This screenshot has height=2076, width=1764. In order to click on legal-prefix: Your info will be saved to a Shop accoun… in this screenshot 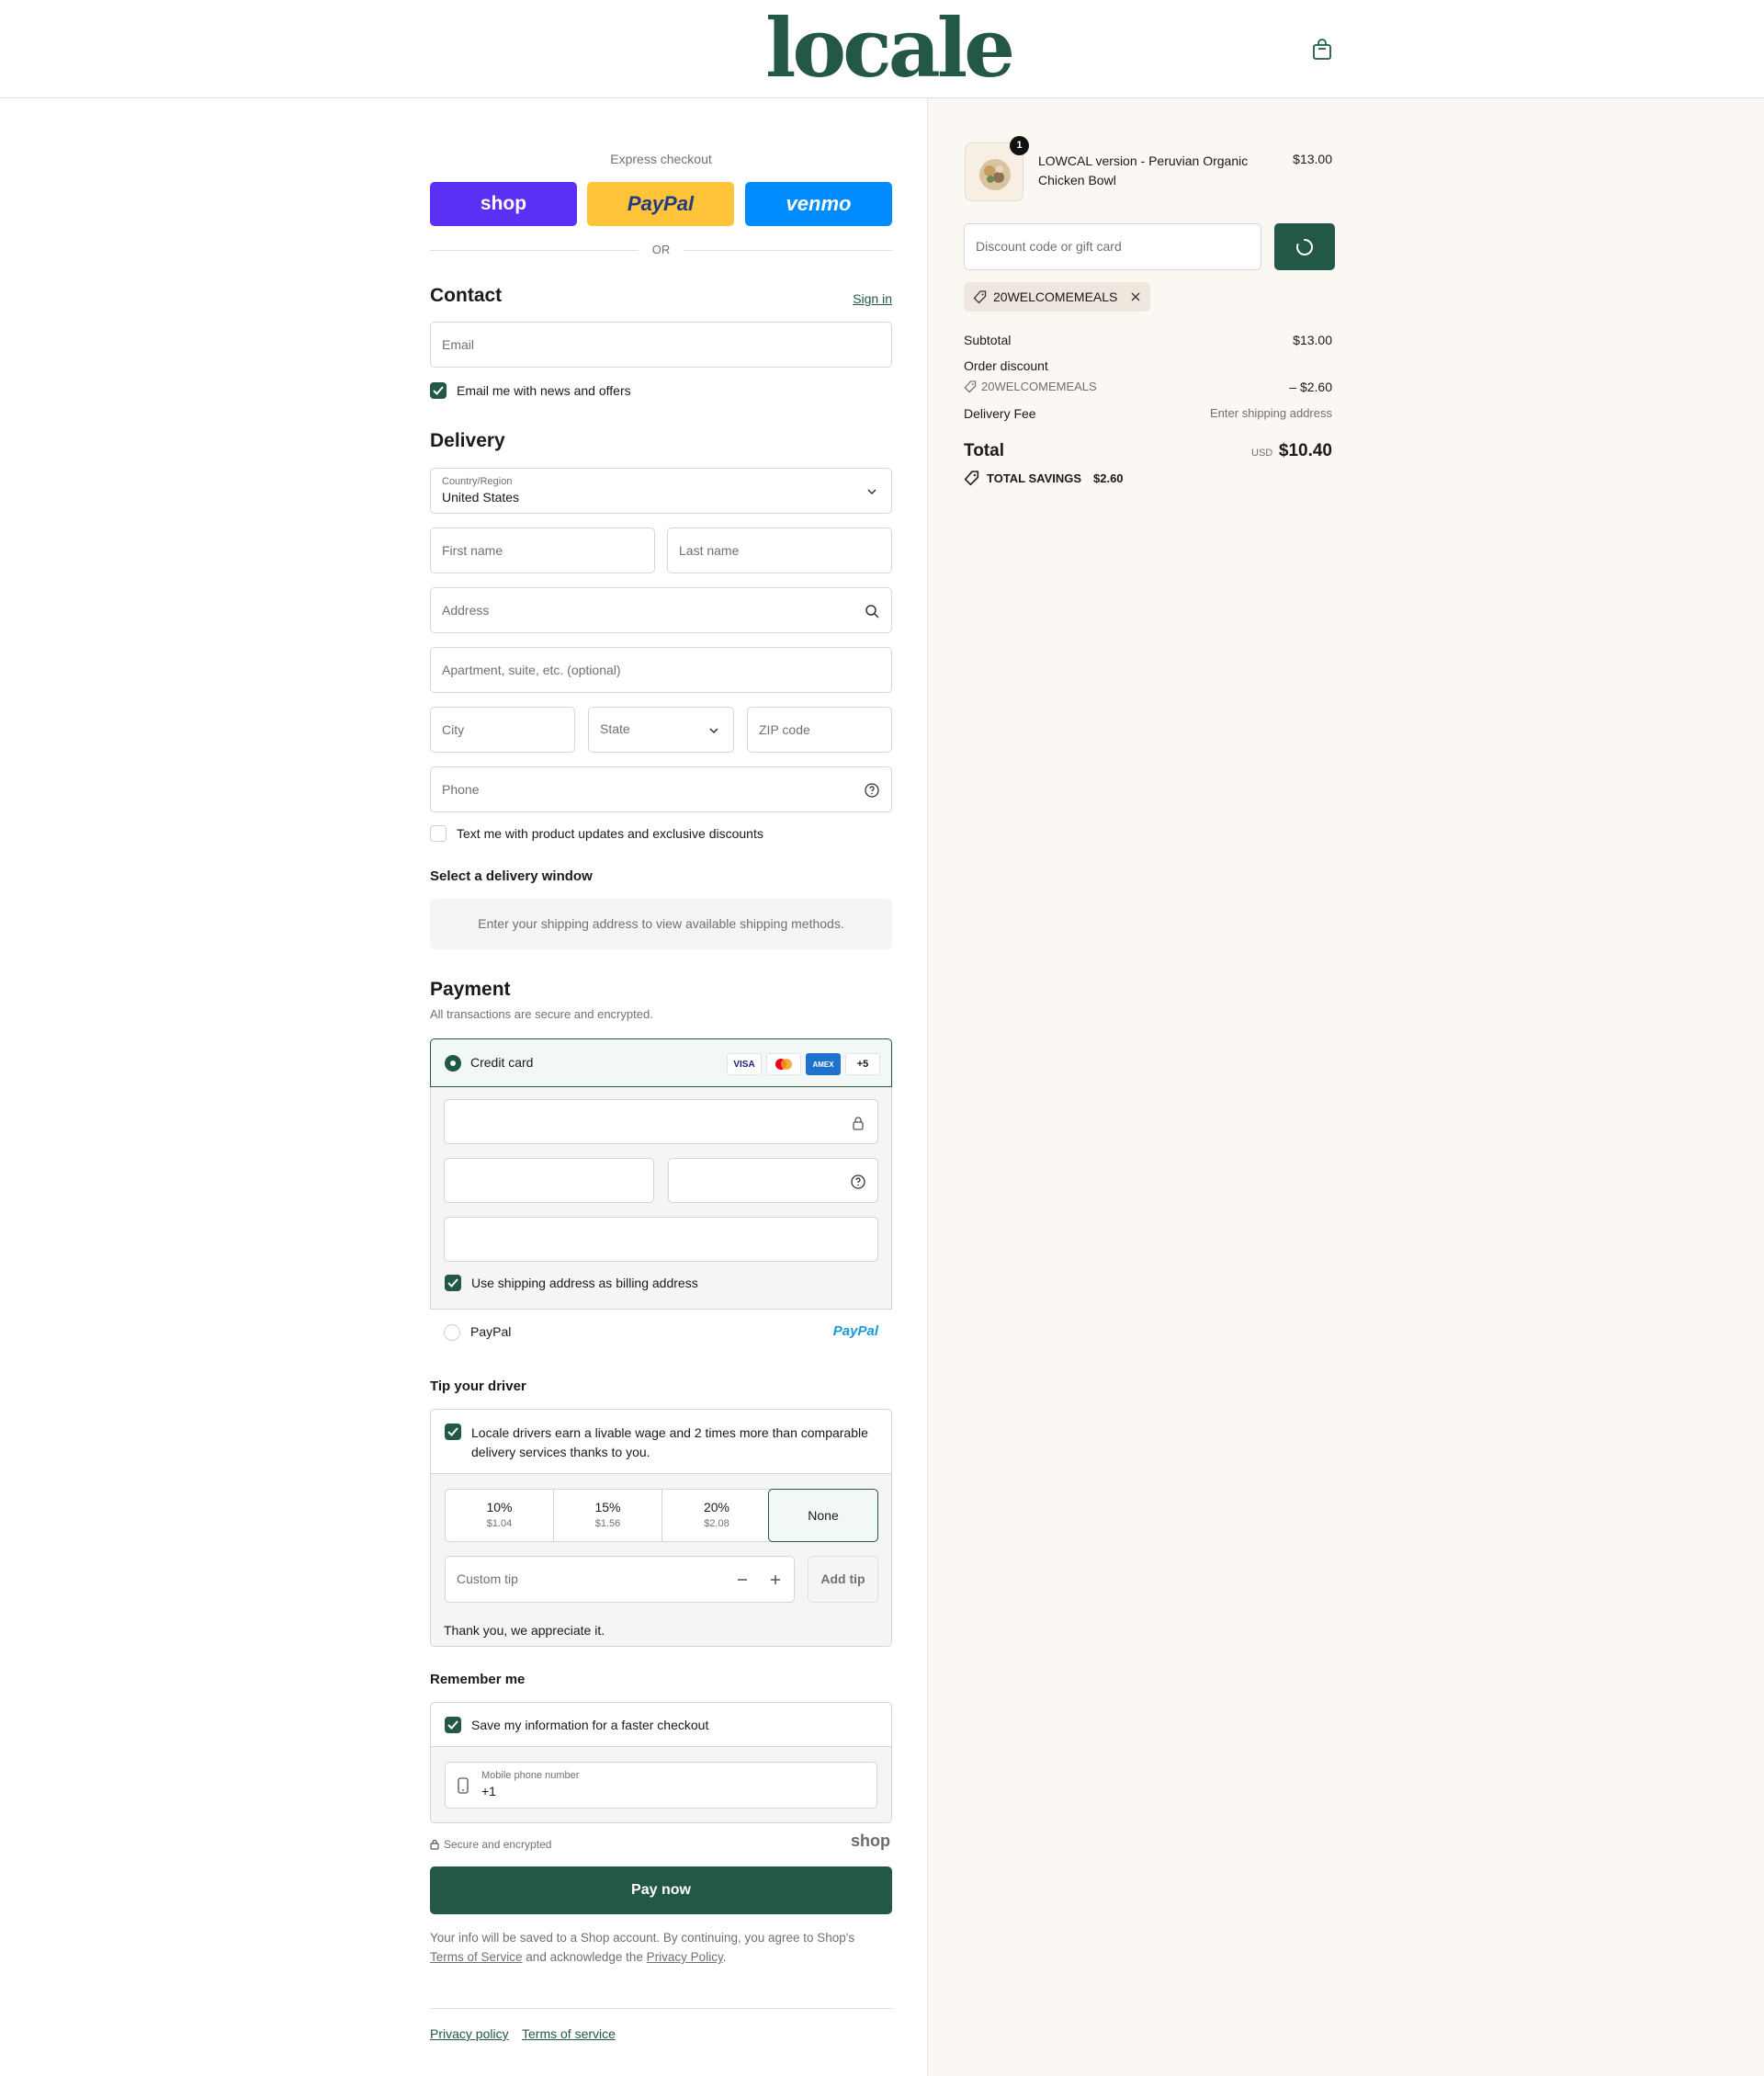, I will do `click(642, 1938)`.